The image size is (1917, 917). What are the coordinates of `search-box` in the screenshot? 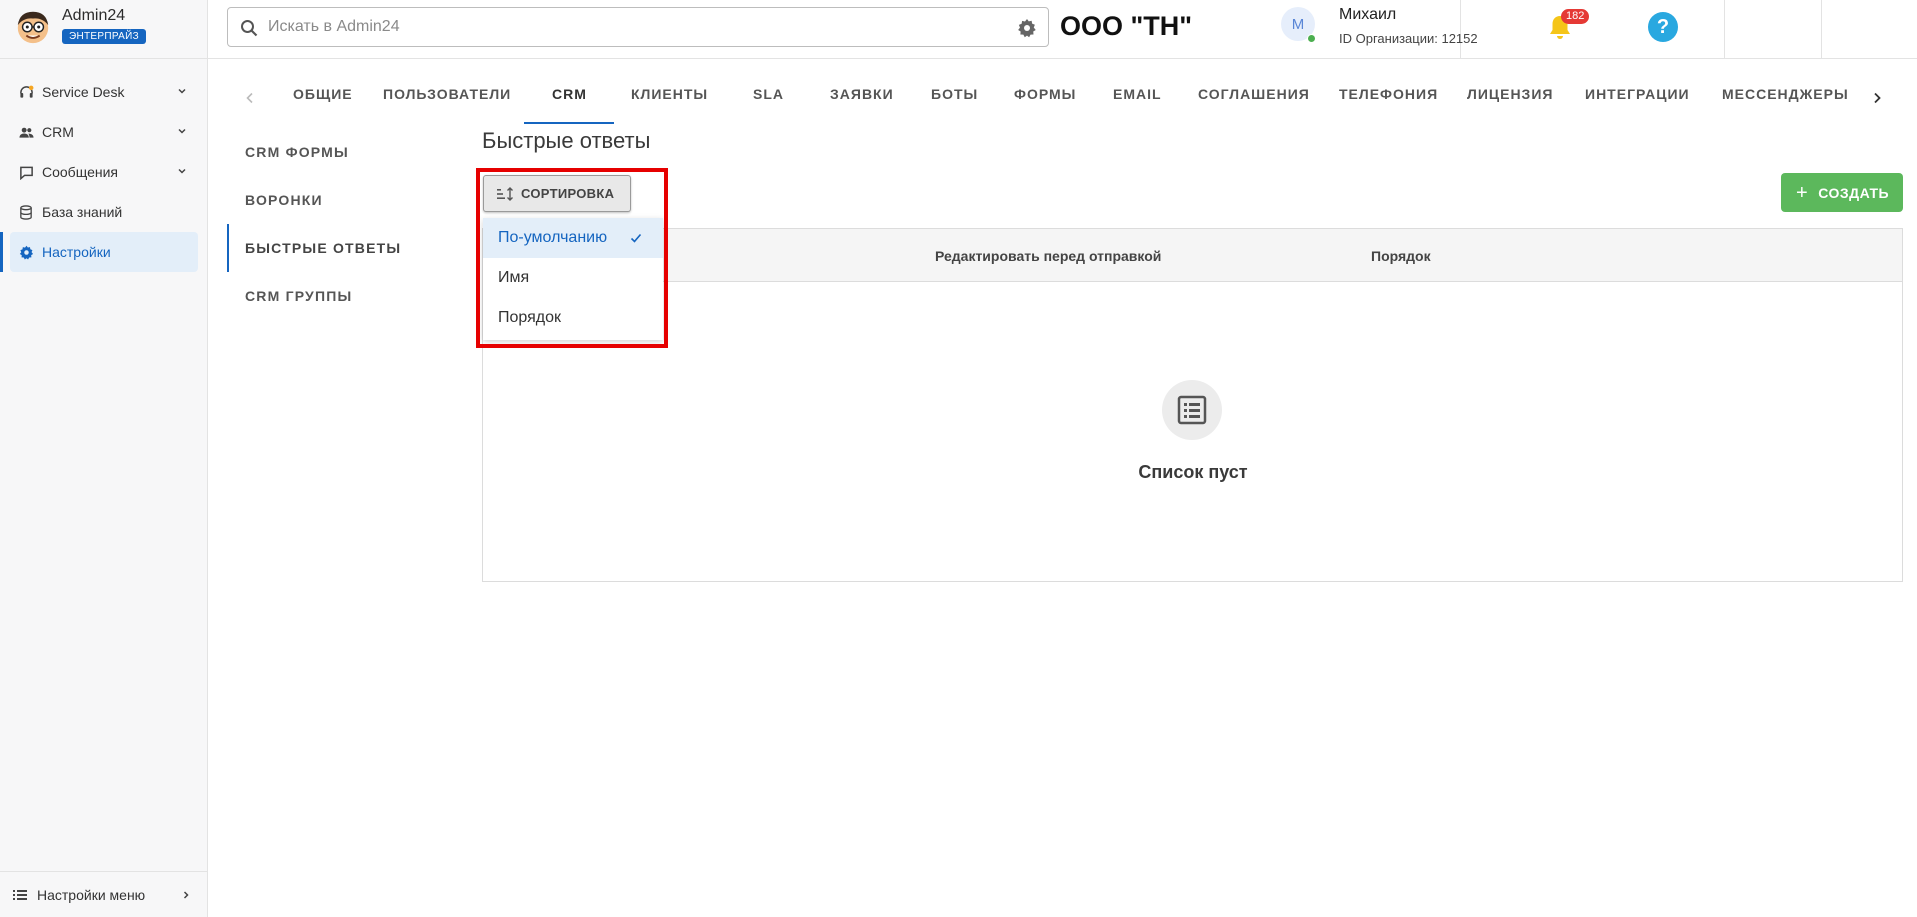 It's located at (638, 27).